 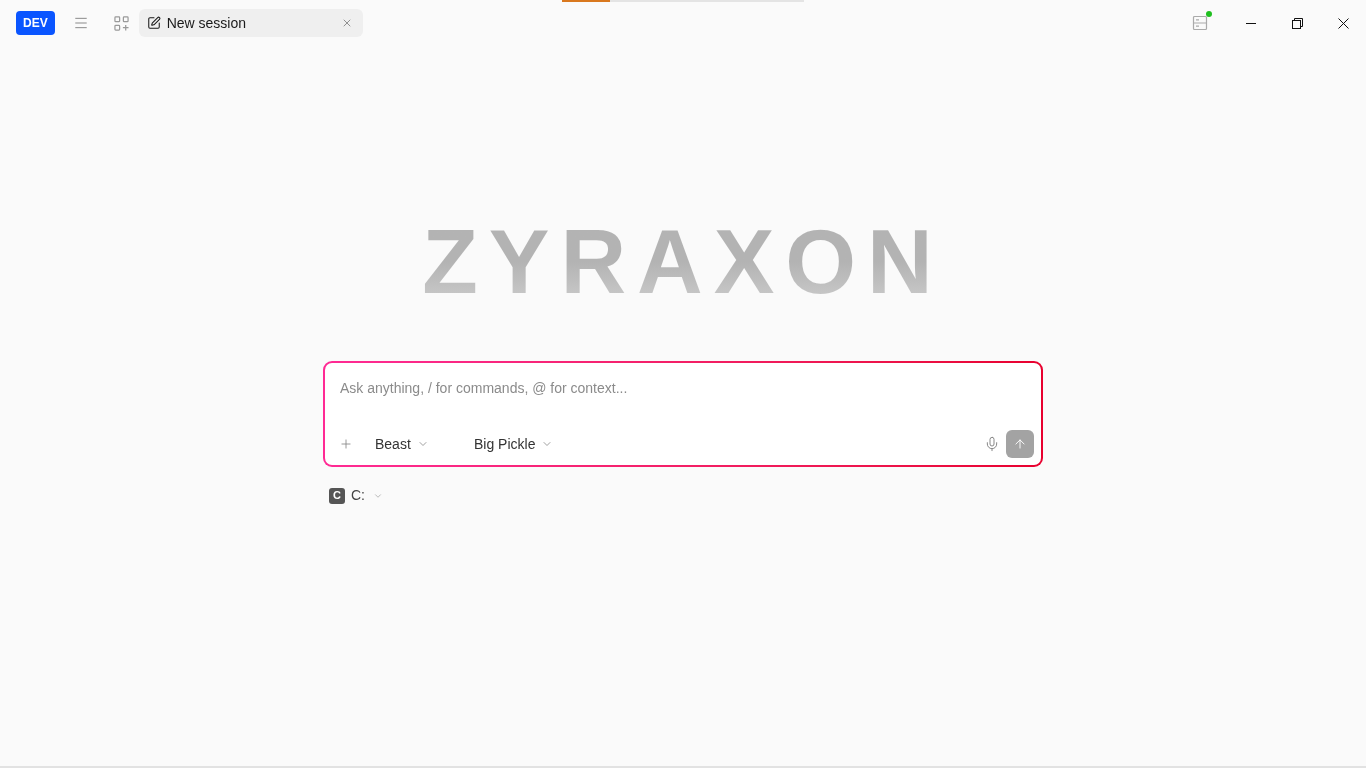 What do you see at coordinates (121, 23) in the screenshot?
I see `grid-plus-icon` at bounding box center [121, 23].